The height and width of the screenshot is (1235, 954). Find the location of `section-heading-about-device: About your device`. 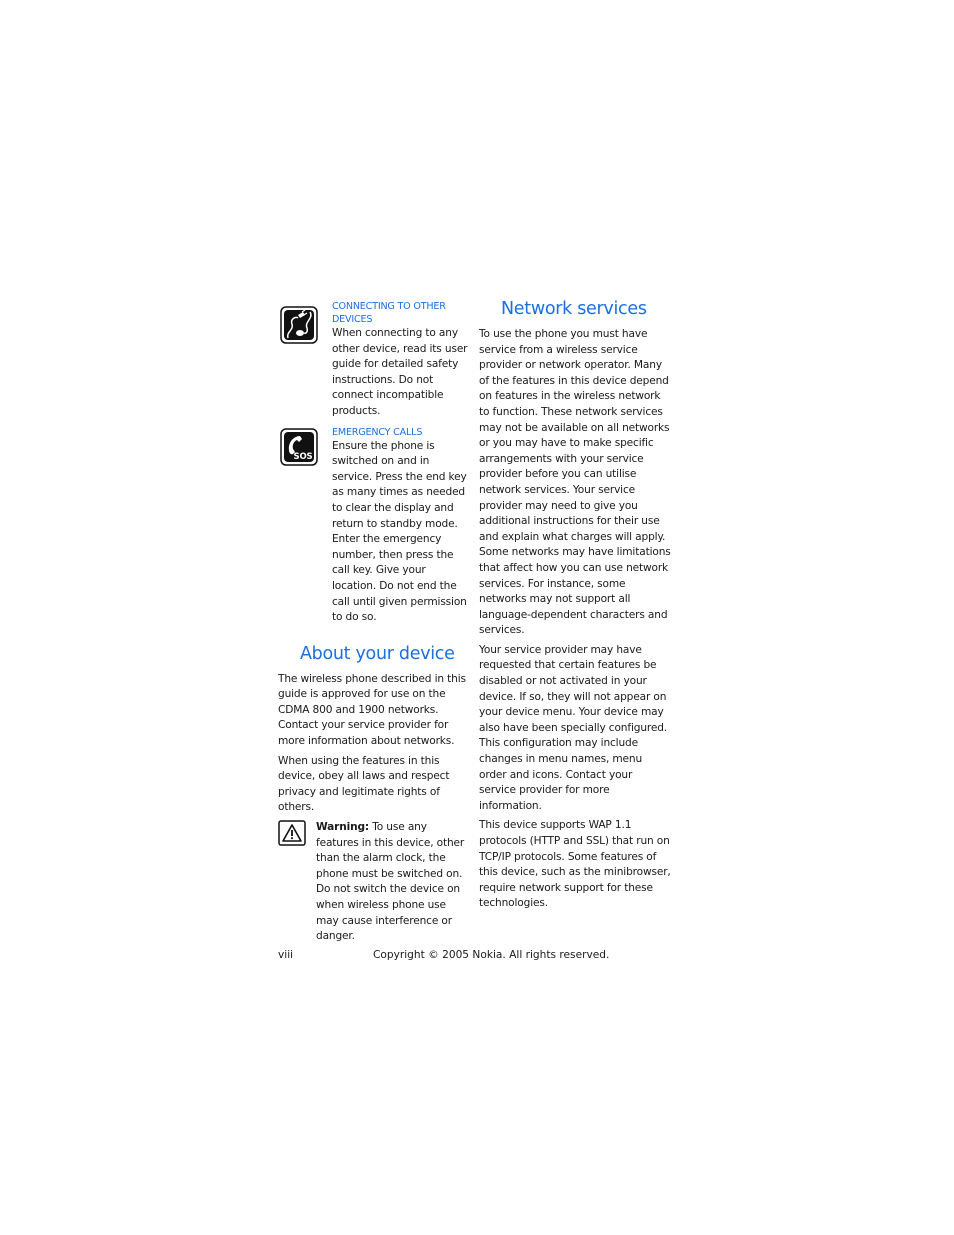

section-heading-about-device: About your device is located at coordinates (377, 653).